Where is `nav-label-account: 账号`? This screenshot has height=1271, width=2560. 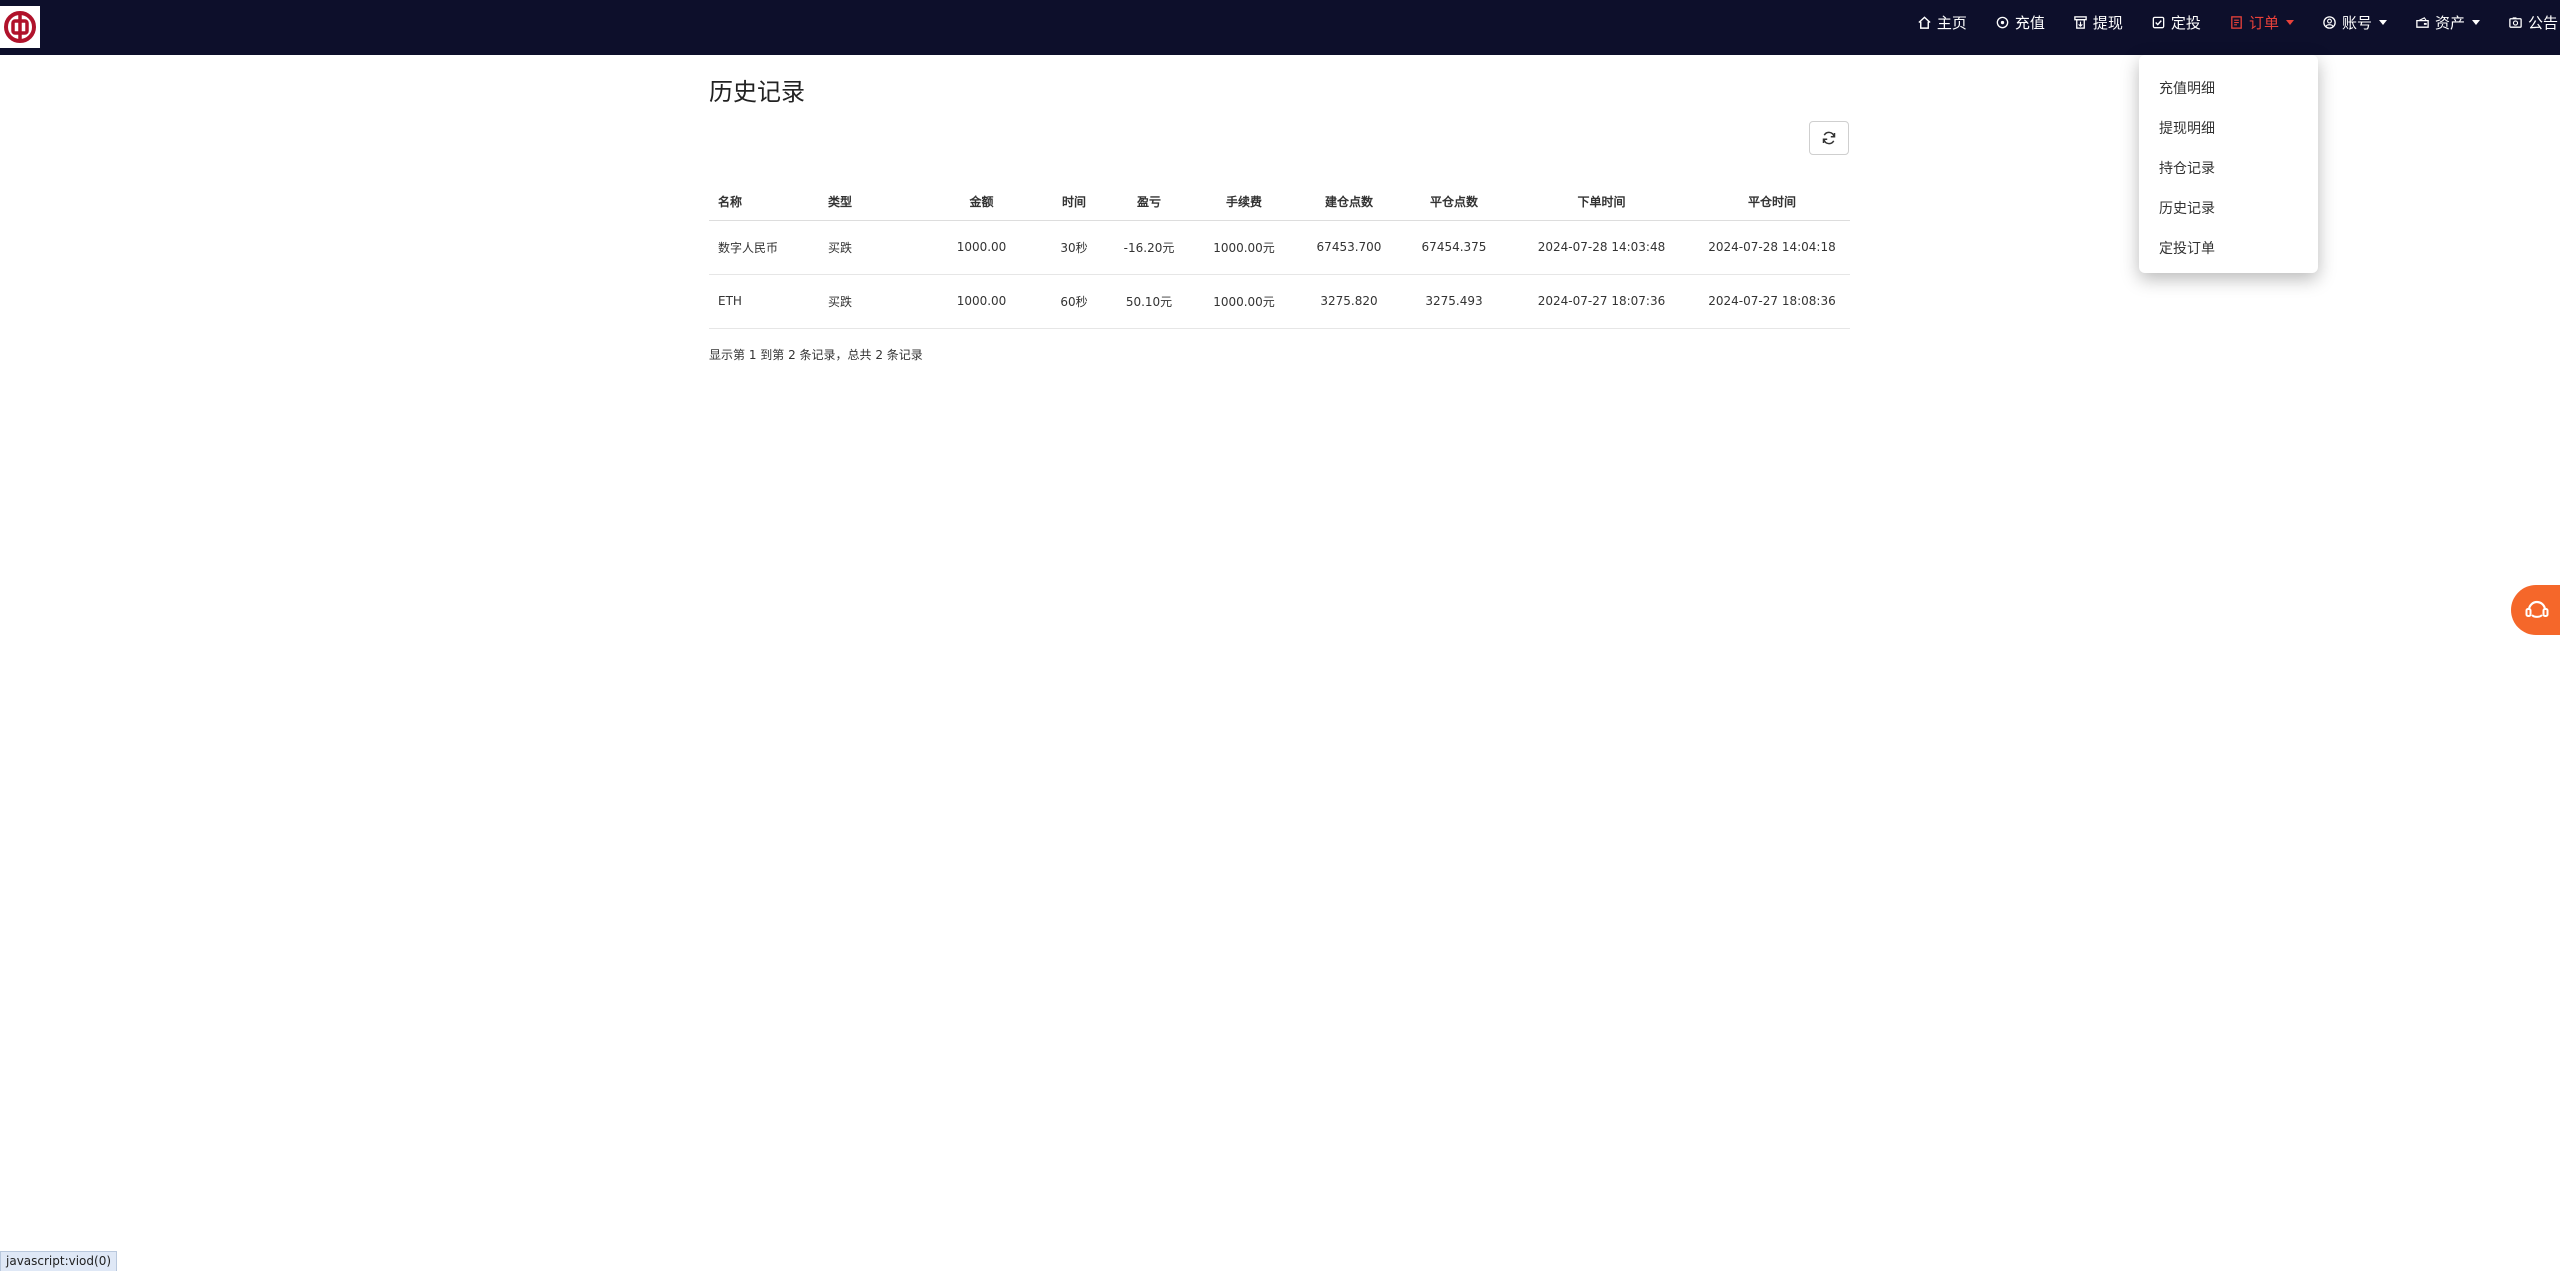
nav-label-account: 账号 is located at coordinates (2356, 22).